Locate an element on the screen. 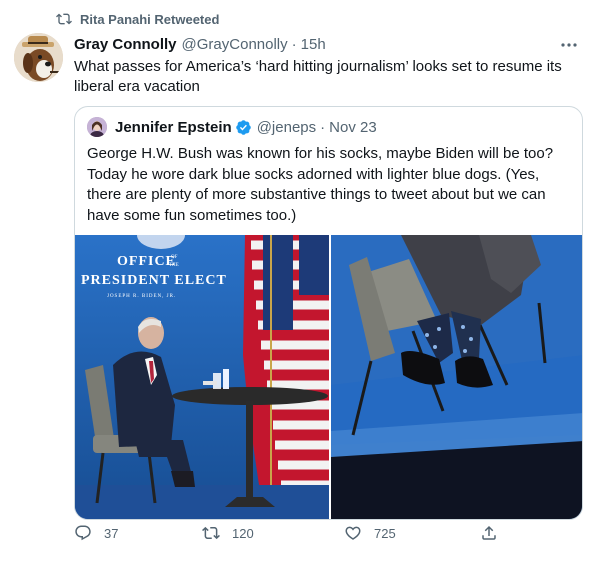 The image size is (598, 561). retweet-count: 120 is located at coordinates (243, 533).